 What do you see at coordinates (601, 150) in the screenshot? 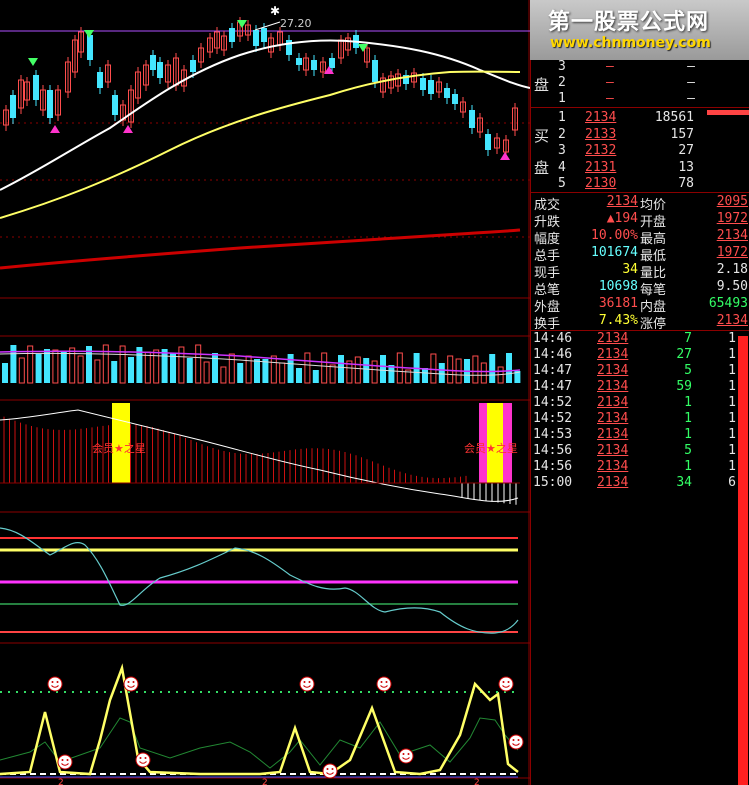
I see `buy-price: 2132` at bounding box center [601, 150].